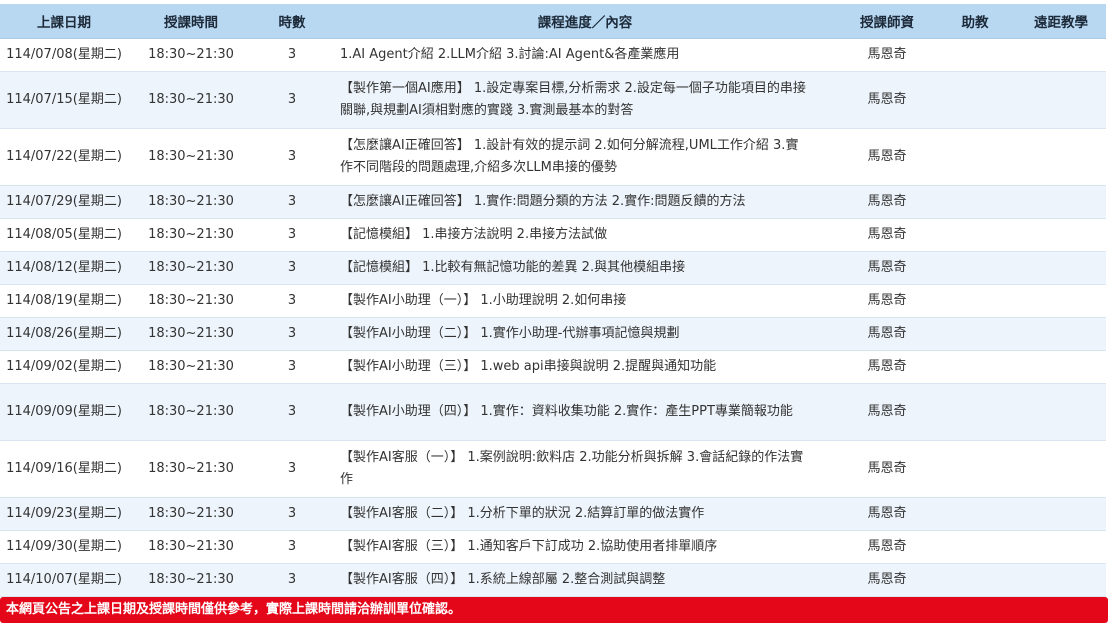  What do you see at coordinates (64, 514) in the screenshot?
I see `cell-date: 114/09/23(星期二)` at bounding box center [64, 514].